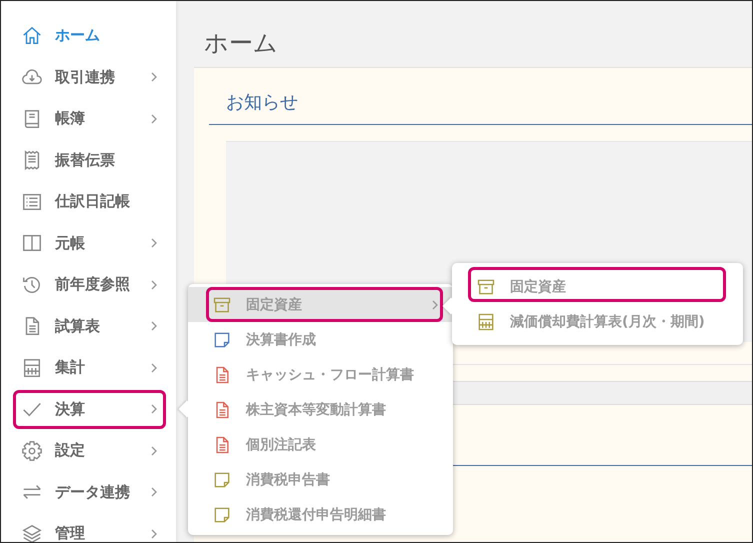 The height and width of the screenshot is (543, 753). Describe the element at coordinates (88, 326) in the screenshot. I see `sidebar-item: 試算表` at that location.